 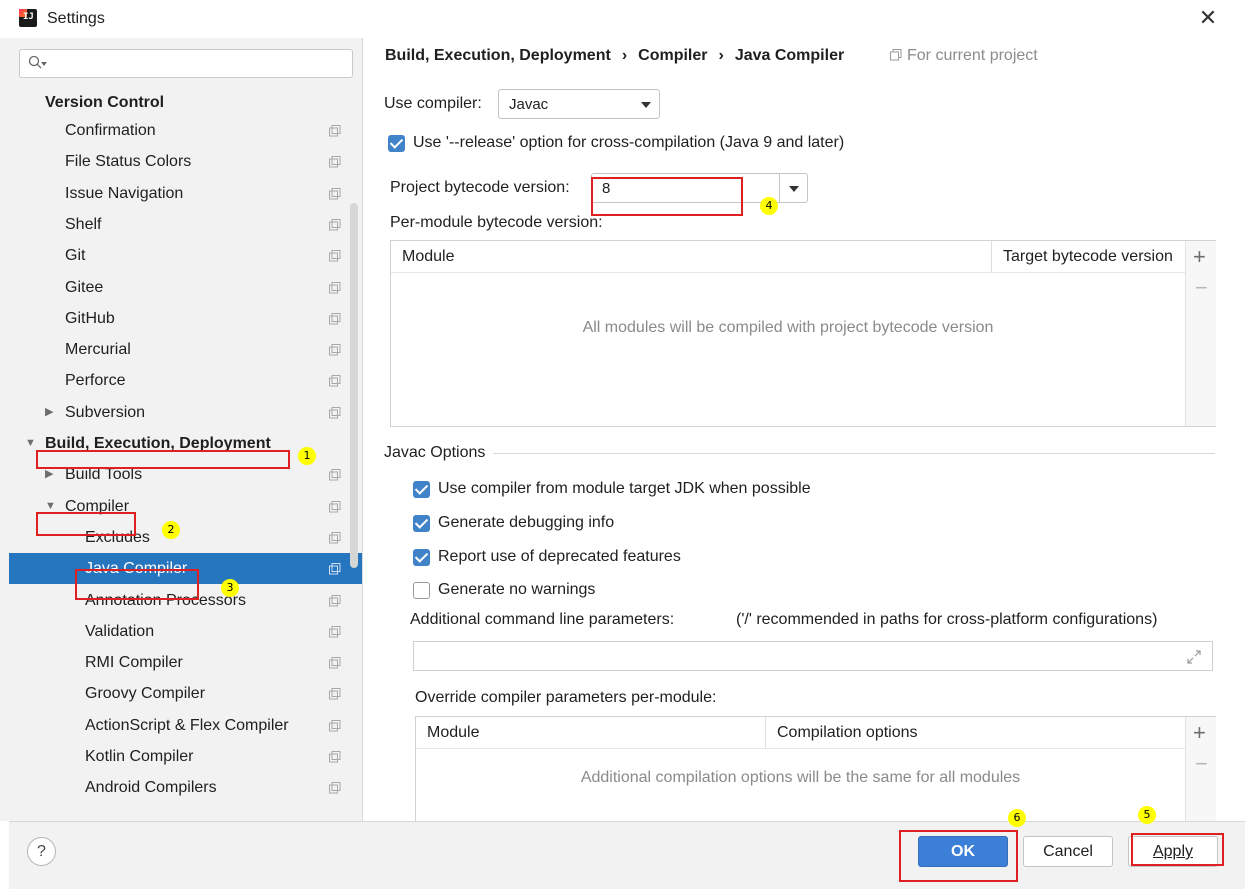 I want to click on search-options-caret-icon, so click(x=44, y=64).